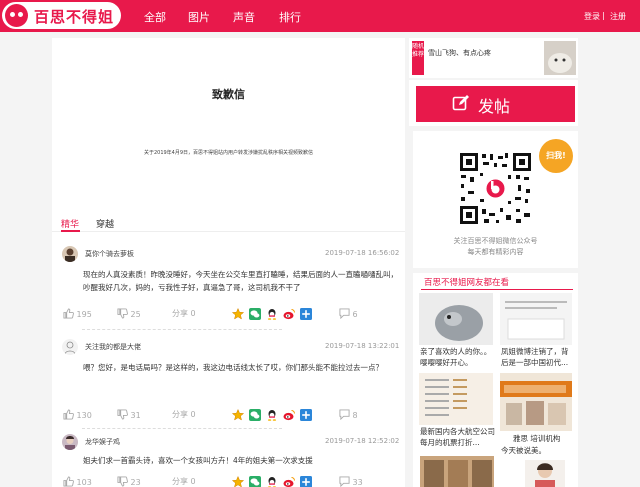  Describe the element at coordinates (290, 17) in the screenshot. I see `nav-ranking: 排行` at that location.